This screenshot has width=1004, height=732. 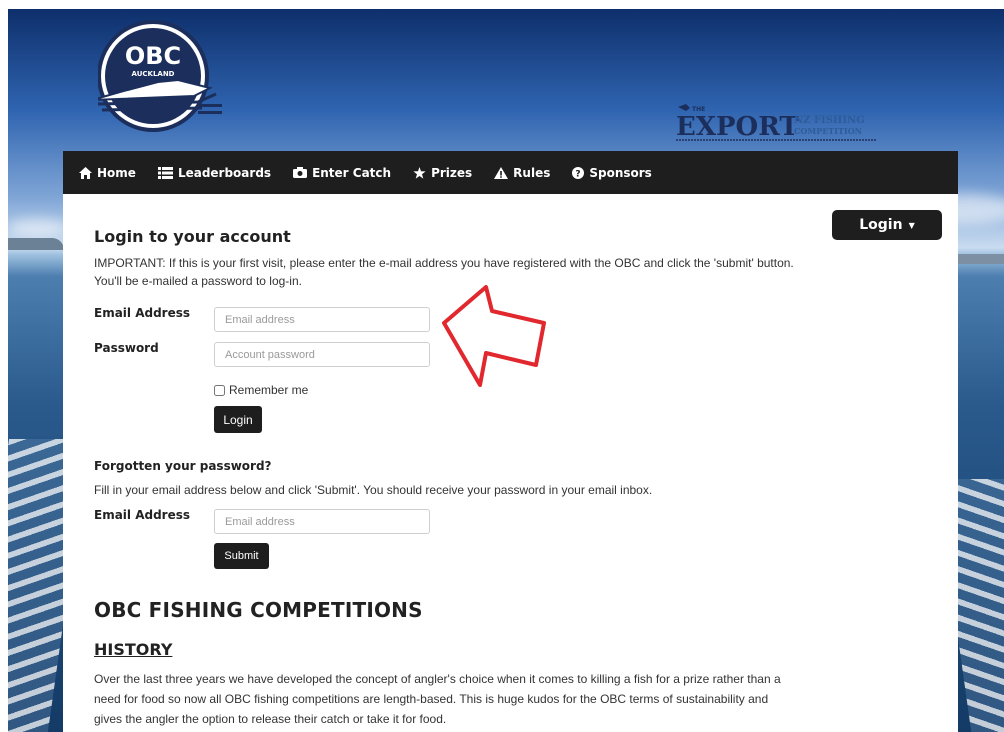 What do you see at coordinates (165, 172) in the screenshot?
I see `list-icon` at bounding box center [165, 172].